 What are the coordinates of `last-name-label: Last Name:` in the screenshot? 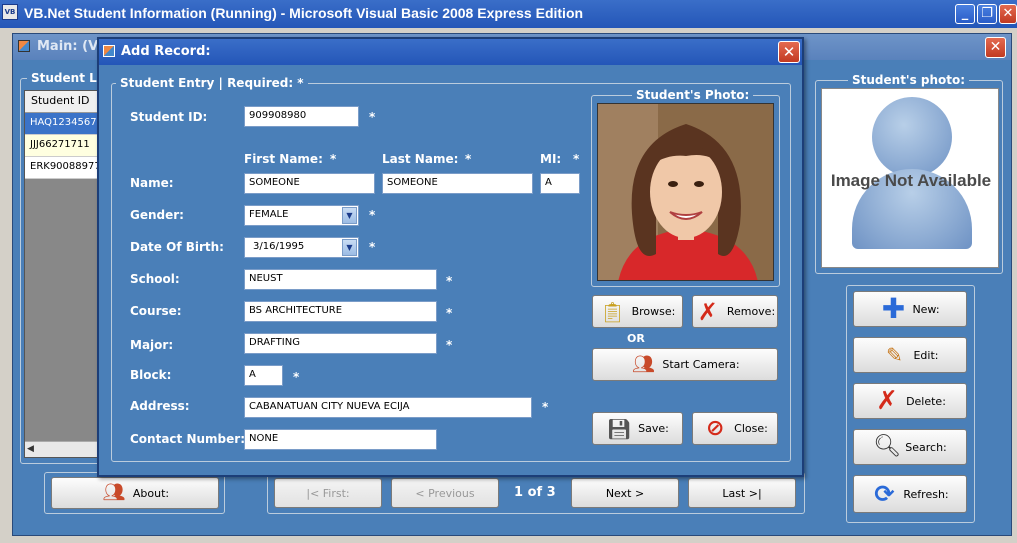 It's located at (420, 159).